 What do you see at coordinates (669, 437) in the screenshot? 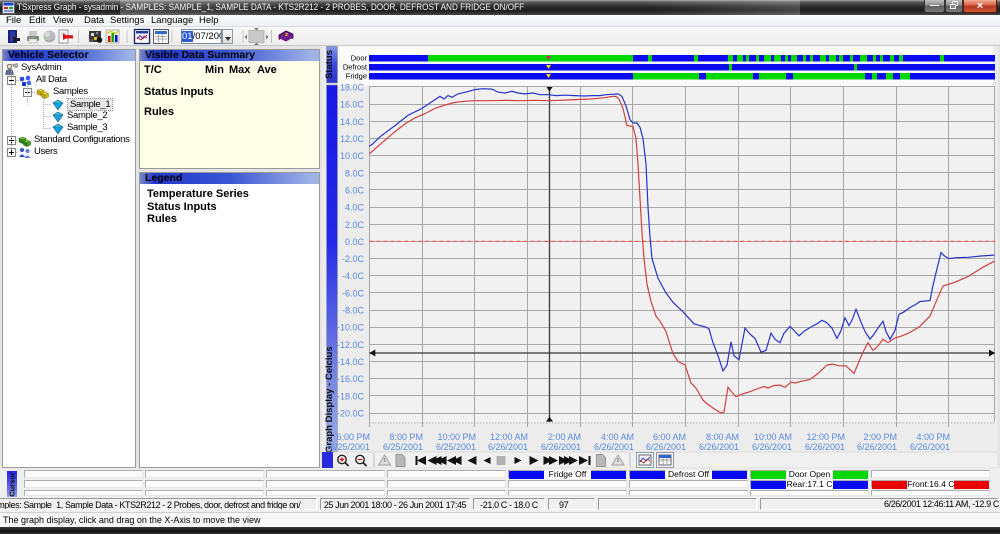
I see `svg-text: 6:00 AM` at bounding box center [669, 437].